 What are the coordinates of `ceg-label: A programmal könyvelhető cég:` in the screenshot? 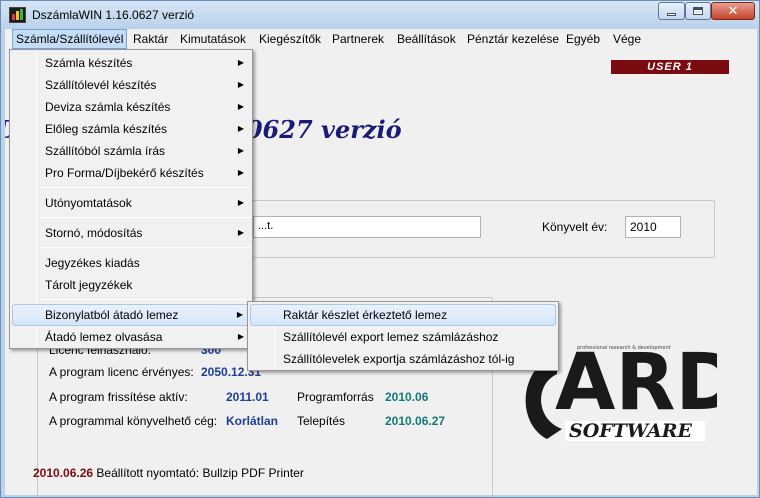 It's located at (133, 421).